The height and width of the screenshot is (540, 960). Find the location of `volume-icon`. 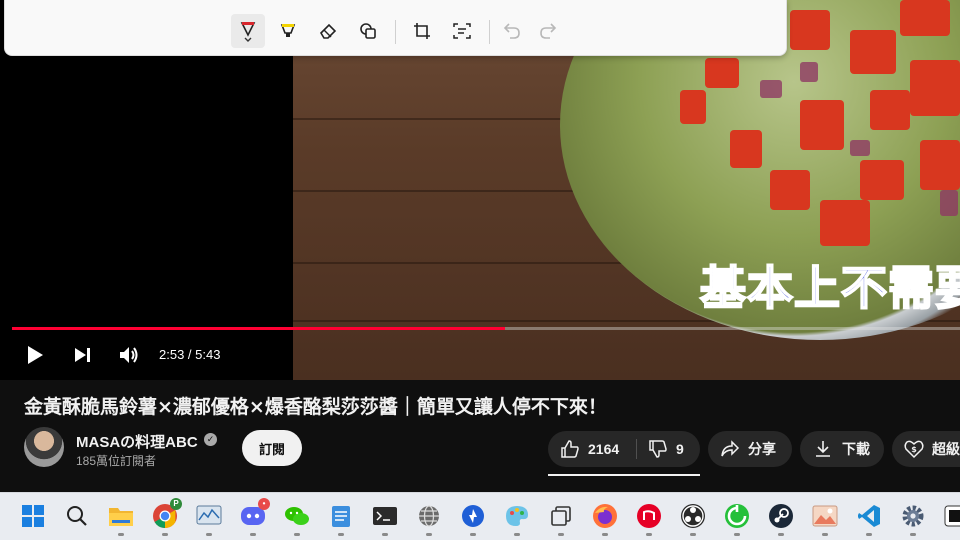

volume-icon is located at coordinates (129, 355).